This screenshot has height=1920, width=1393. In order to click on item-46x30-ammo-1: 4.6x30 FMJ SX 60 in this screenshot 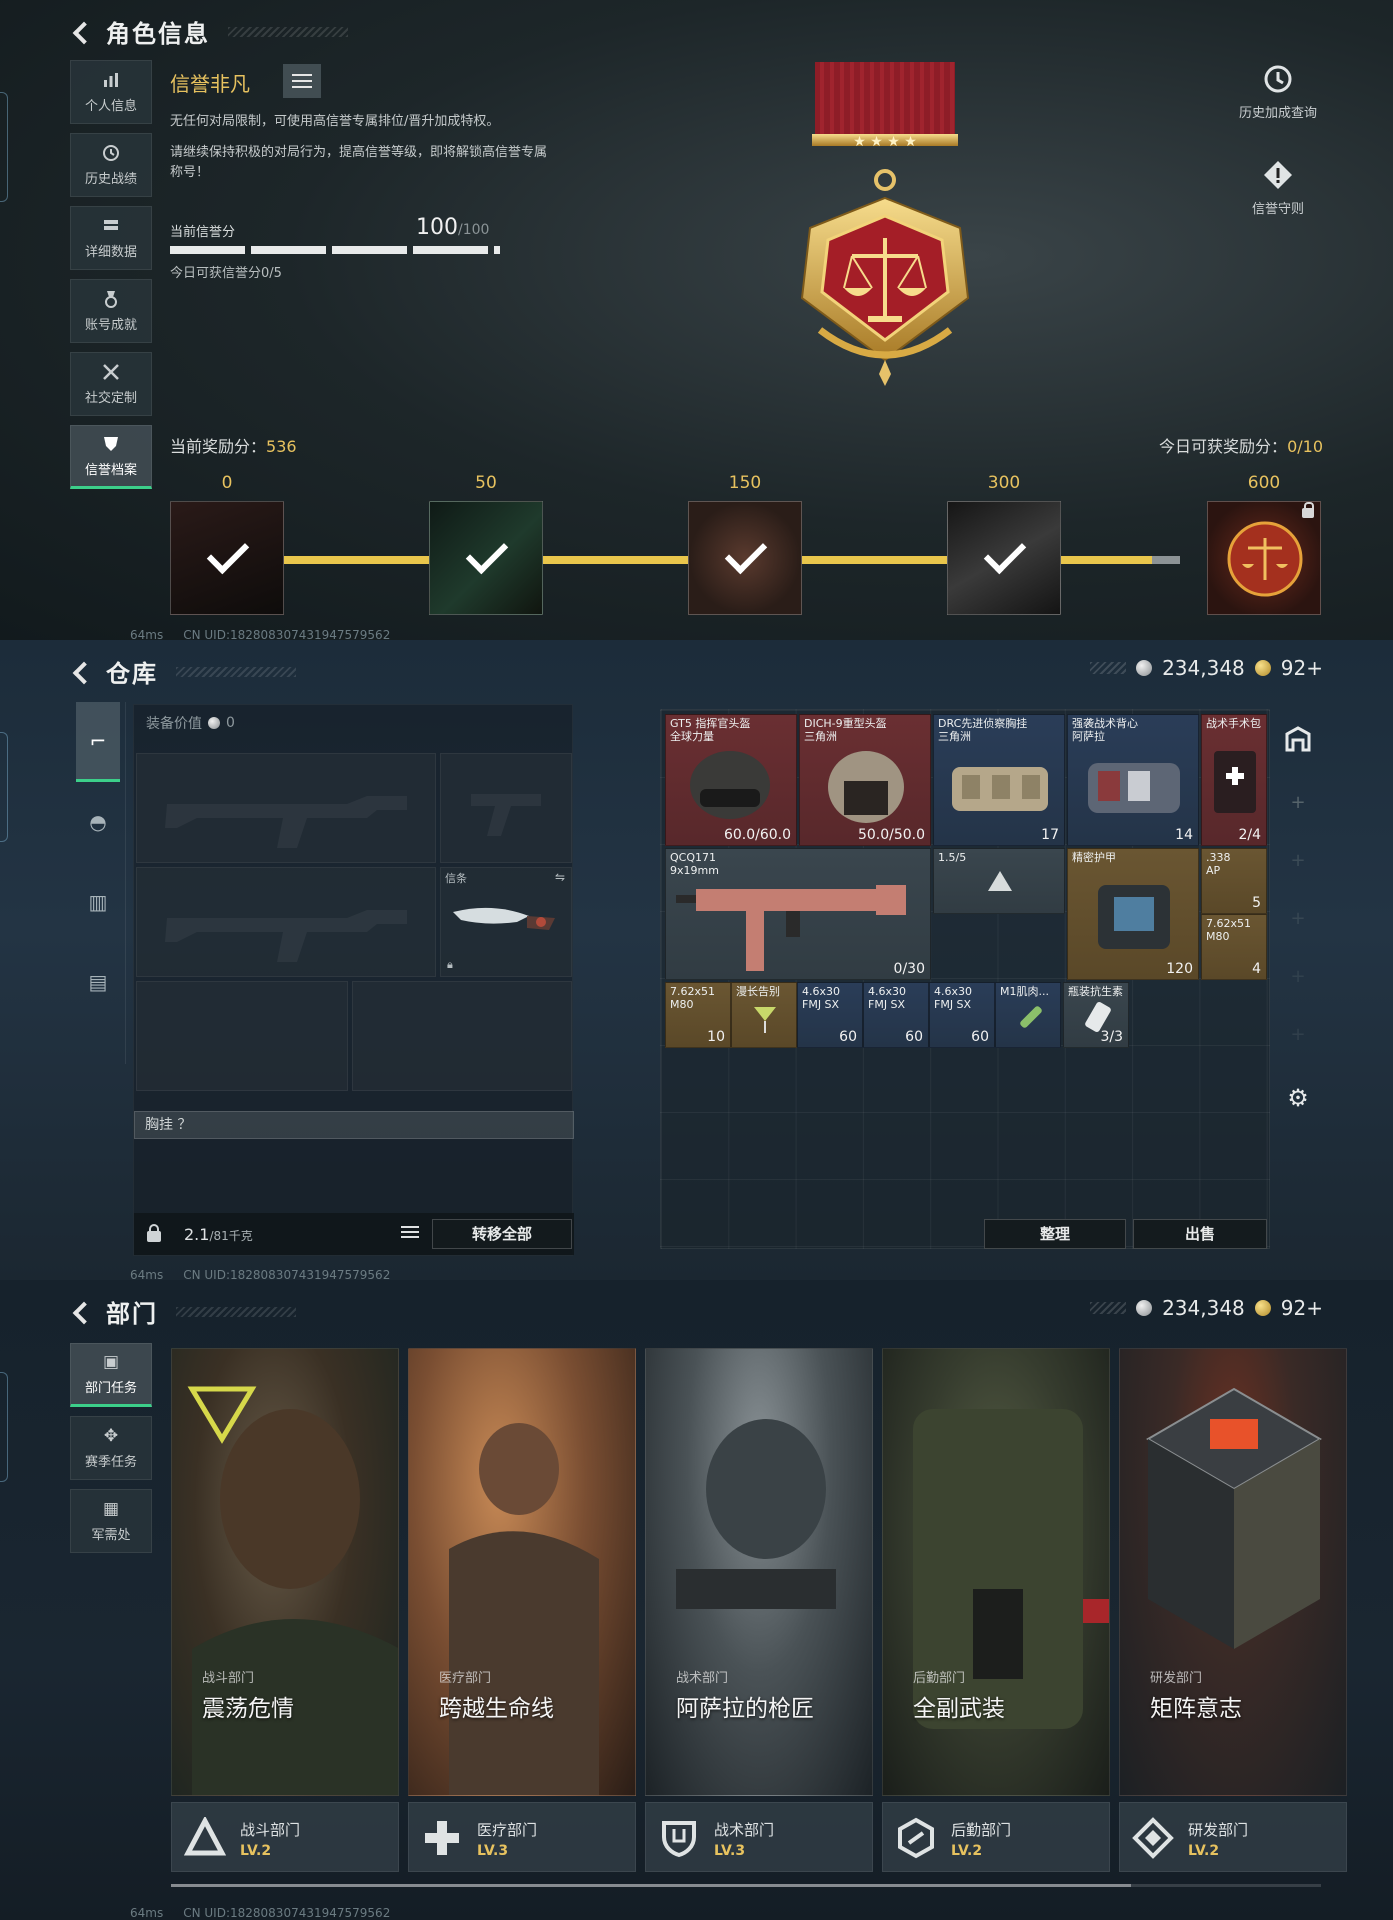, I will do `click(830, 1015)`.